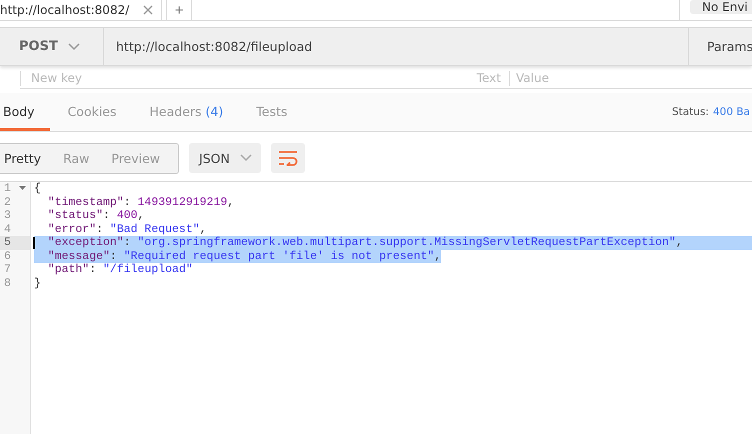 This screenshot has height=434, width=752. I want to click on line-number: 3, so click(8, 215).